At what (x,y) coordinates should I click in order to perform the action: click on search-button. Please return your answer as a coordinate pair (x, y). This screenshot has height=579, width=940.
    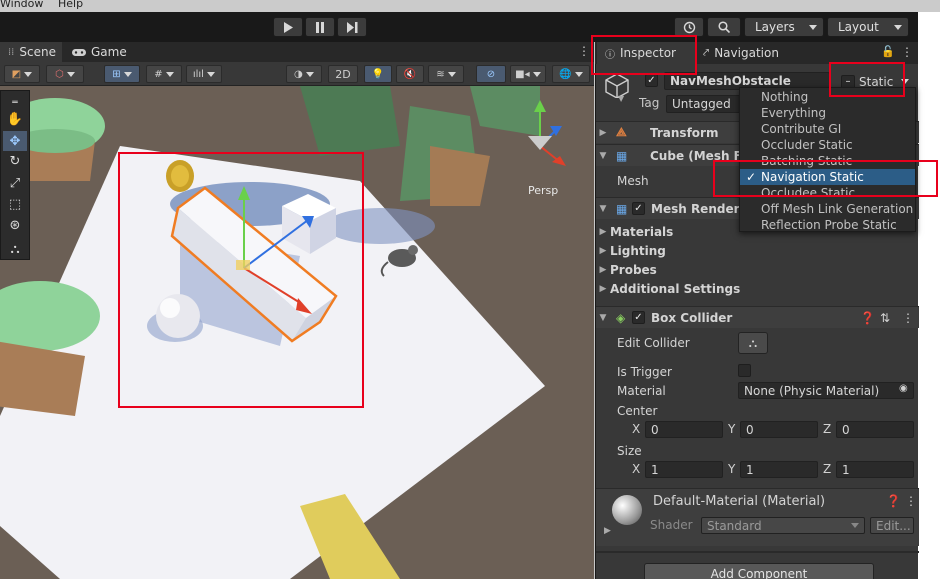
    Looking at the image, I should click on (724, 27).